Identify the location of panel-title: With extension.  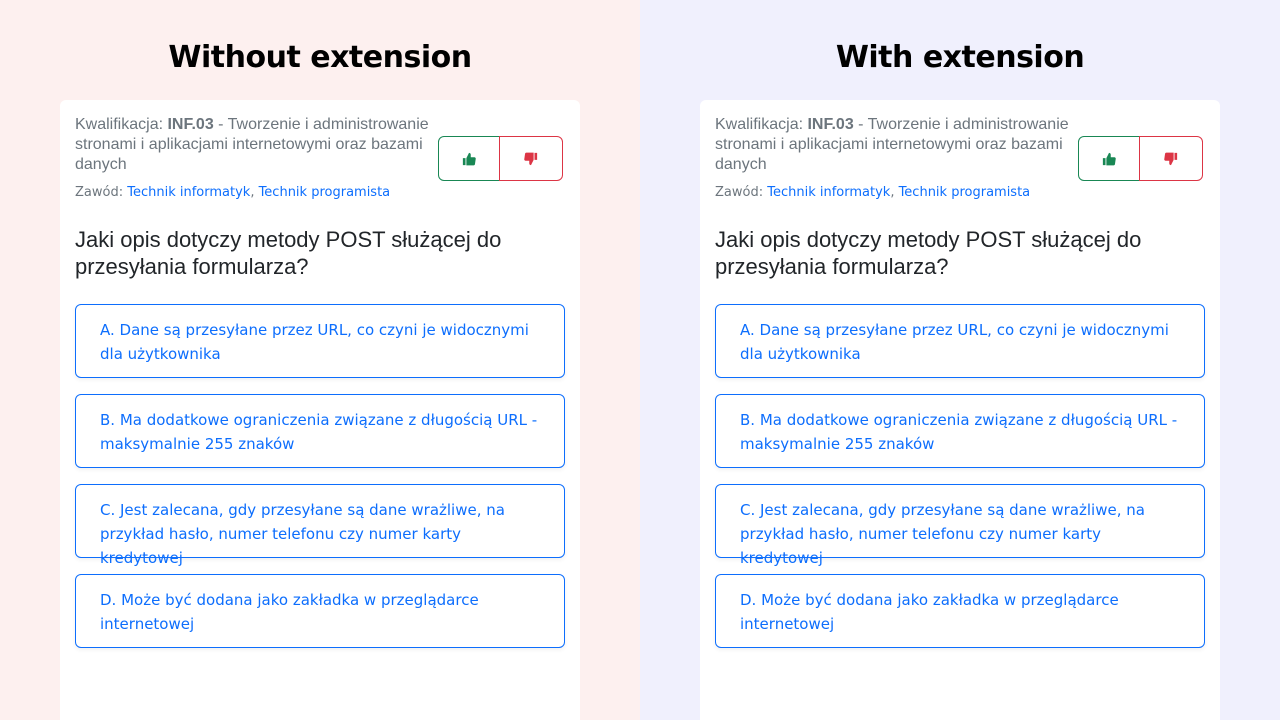
(960, 57).